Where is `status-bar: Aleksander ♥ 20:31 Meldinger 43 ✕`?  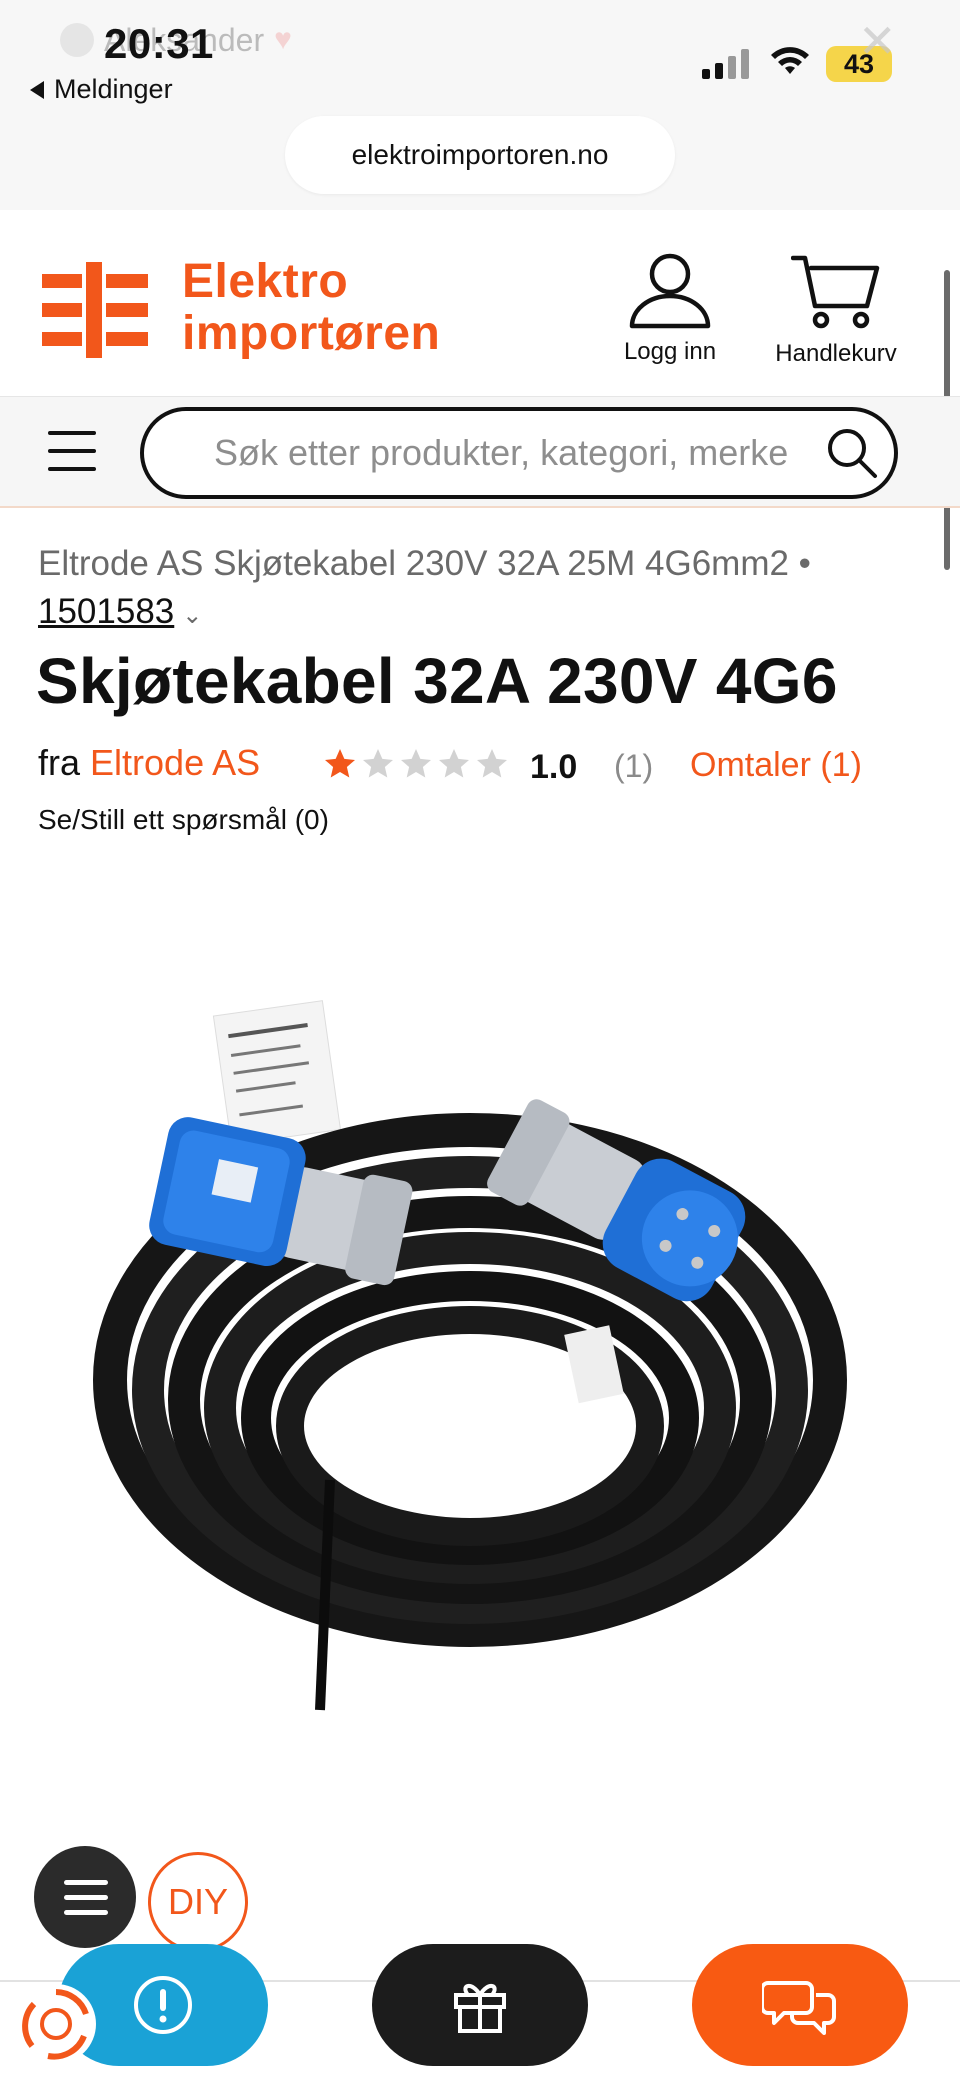
status-bar: Aleksander ♥ 20:31 Meldinger 43 ✕ is located at coordinates (480, 55).